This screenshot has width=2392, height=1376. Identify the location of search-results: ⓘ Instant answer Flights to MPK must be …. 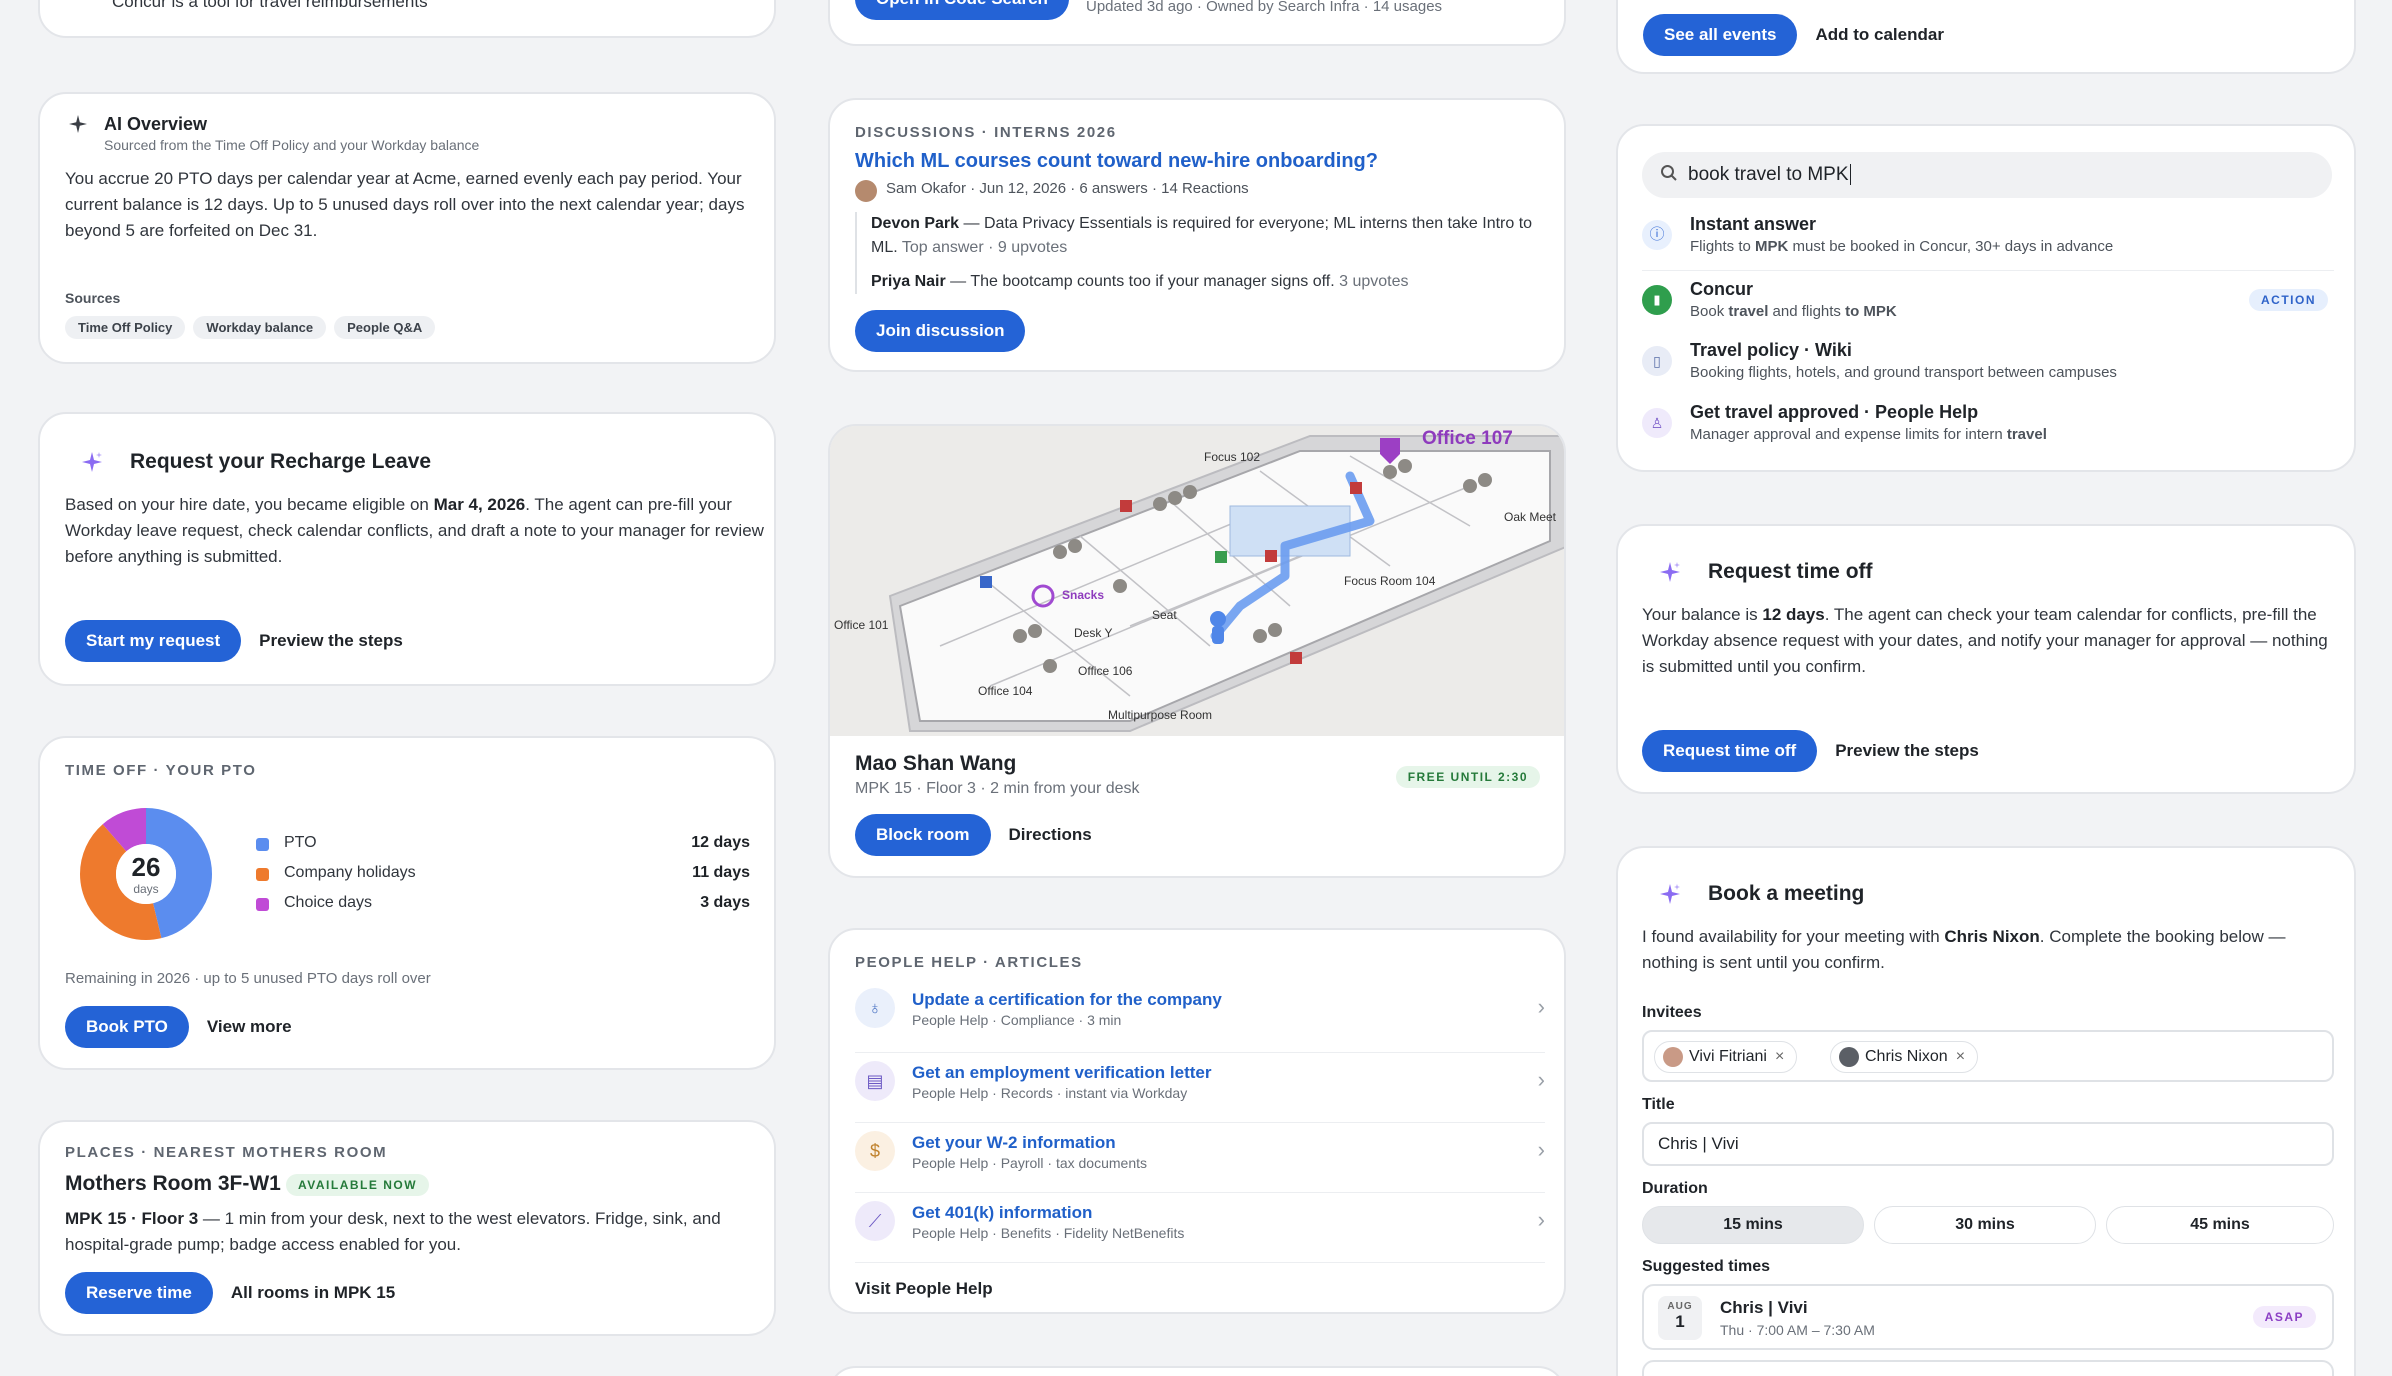
(1988, 332).